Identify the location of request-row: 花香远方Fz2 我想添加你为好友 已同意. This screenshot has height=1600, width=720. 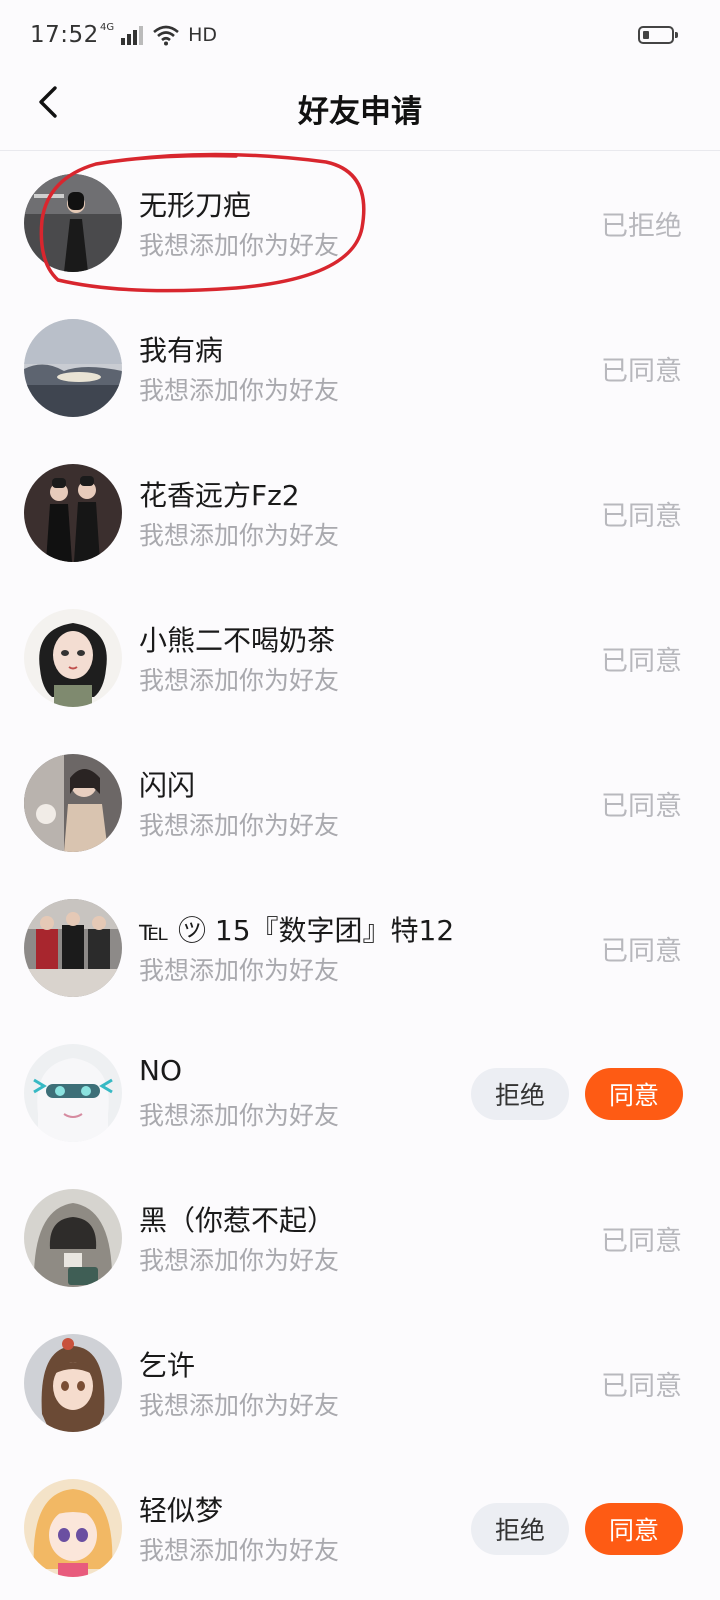
(360, 512).